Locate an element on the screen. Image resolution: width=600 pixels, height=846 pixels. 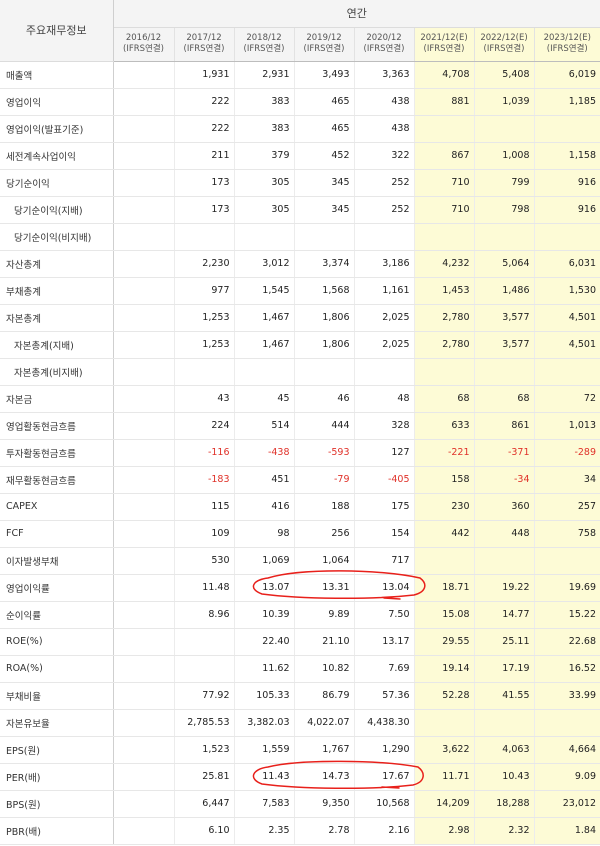
row-label: 자산총계 is located at coordinates (57, 263).